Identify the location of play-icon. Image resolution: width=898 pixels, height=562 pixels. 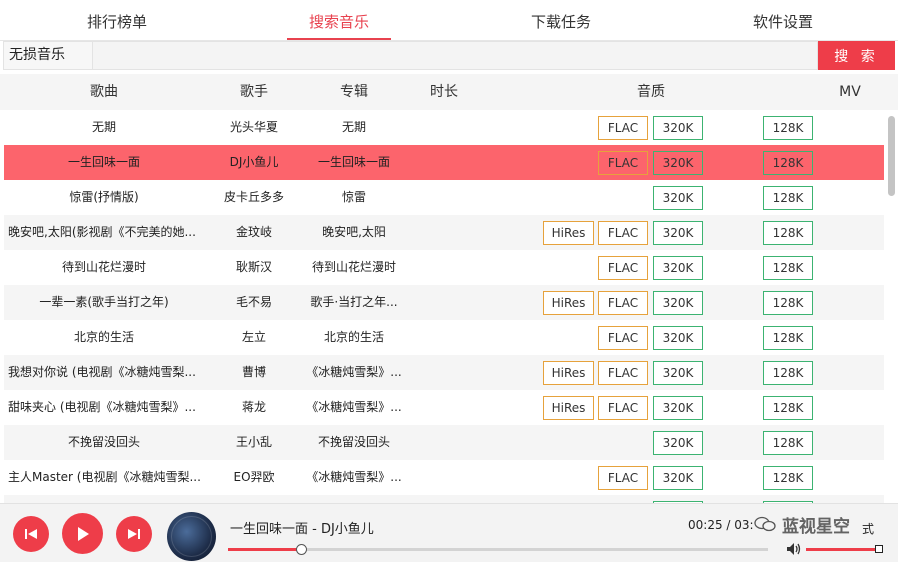
(83, 533).